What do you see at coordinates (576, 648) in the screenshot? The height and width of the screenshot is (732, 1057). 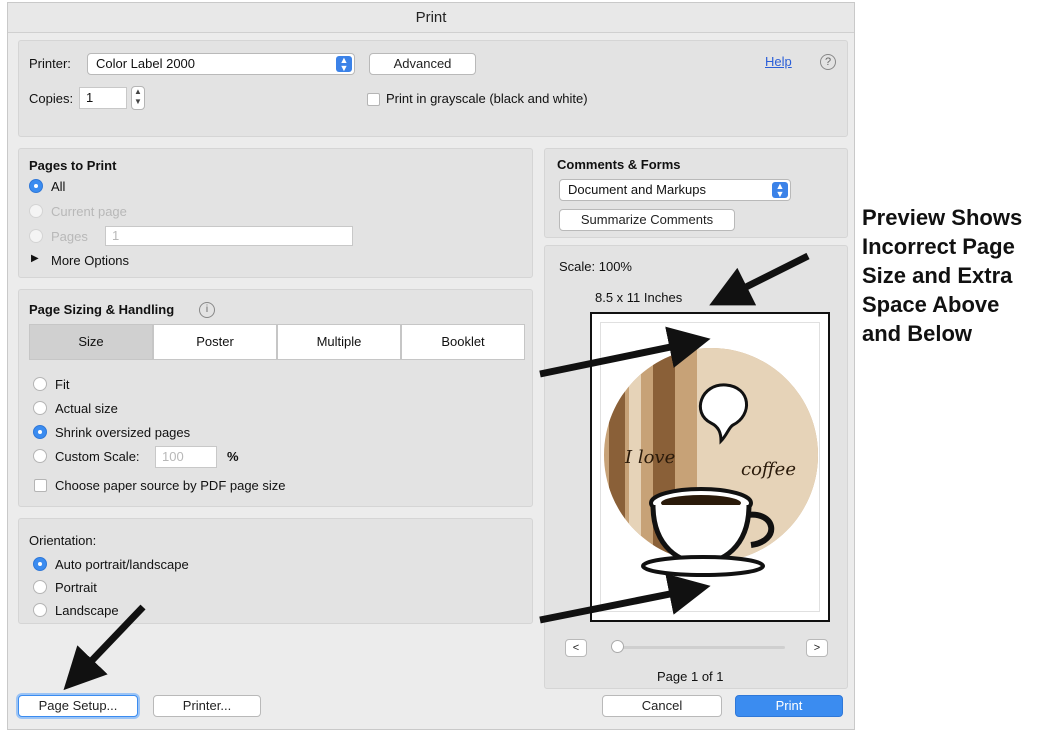 I see `prev-page-button: <` at bounding box center [576, 648].